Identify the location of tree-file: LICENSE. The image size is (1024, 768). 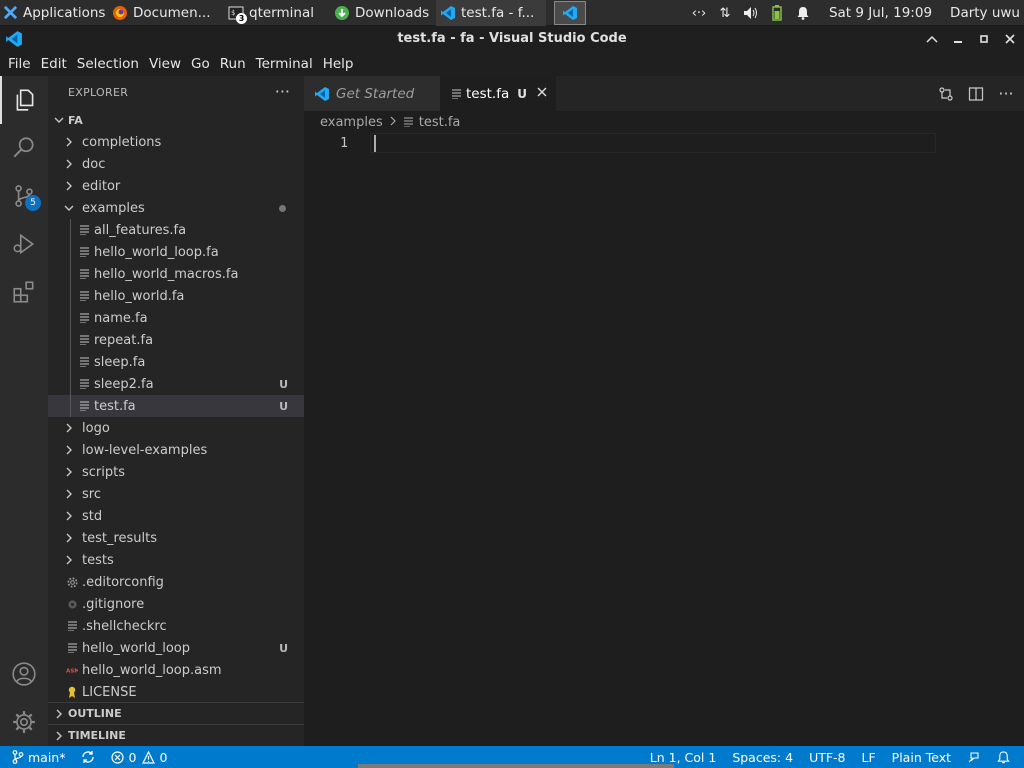
(176, 692).